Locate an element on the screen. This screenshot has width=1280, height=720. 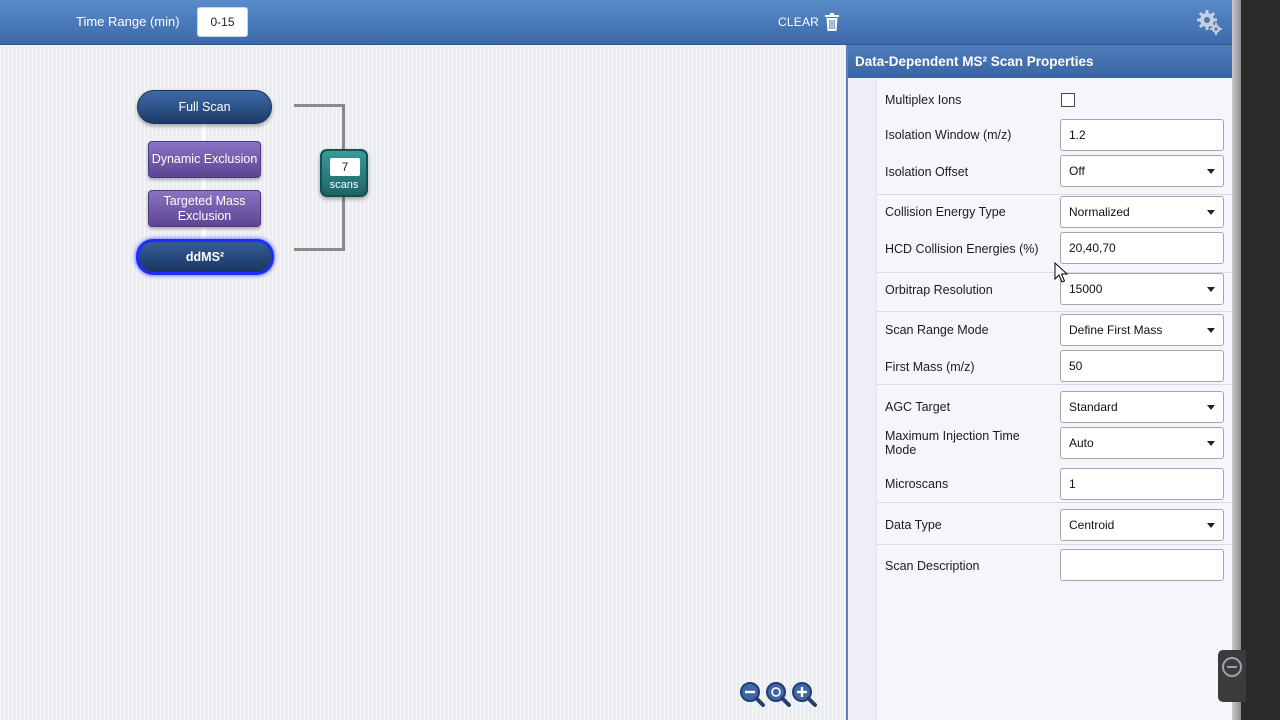
scan-loop-control: 7 scans is located at coordinates (344, 173).